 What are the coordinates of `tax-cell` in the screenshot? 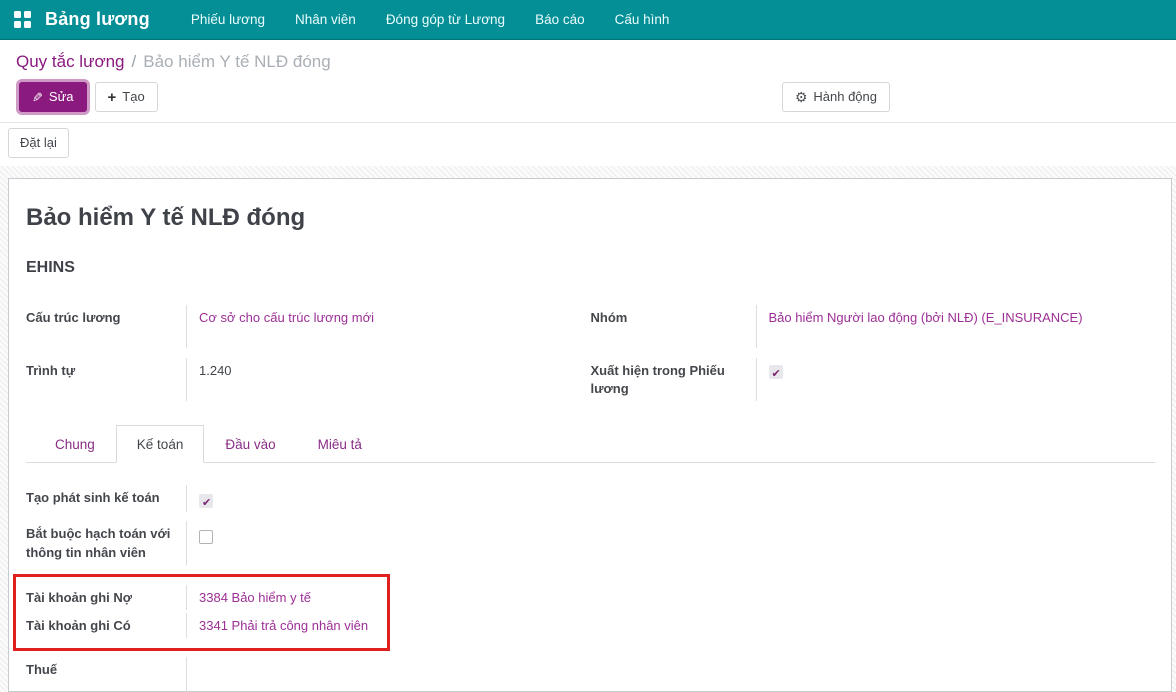 It's located at (670, 674).